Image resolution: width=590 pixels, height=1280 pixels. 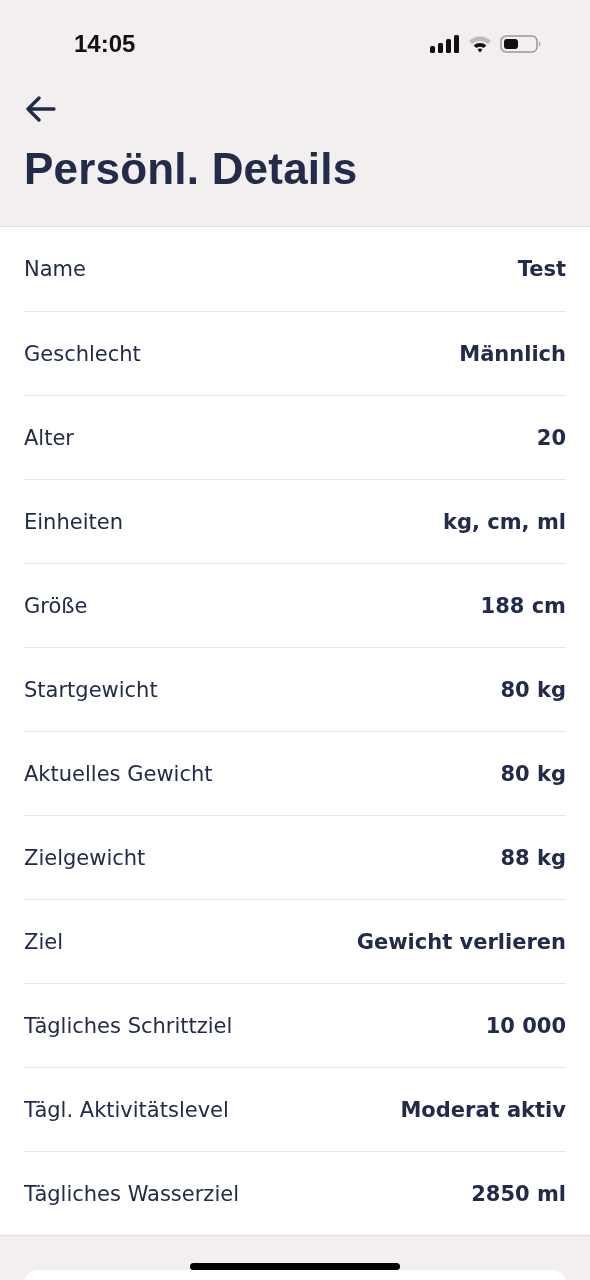 What do you see at coordinates (295, 857) in the screenshot?
I see `detail-row: Zielgewicht 88 kg` at bounding box center [295, 857].